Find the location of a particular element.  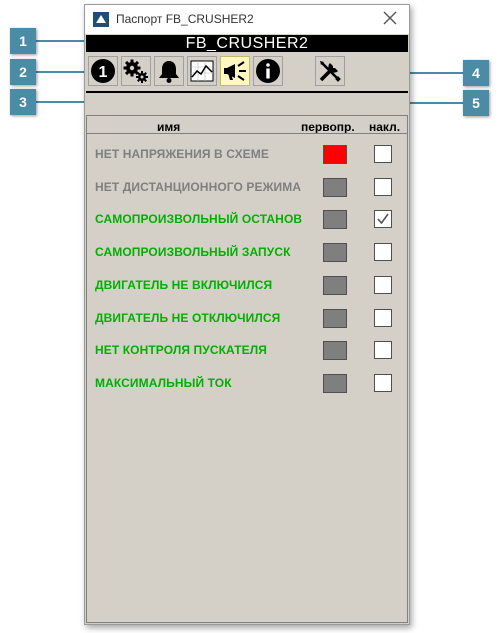

tab-settings-button is located at coordinates (136, 71).